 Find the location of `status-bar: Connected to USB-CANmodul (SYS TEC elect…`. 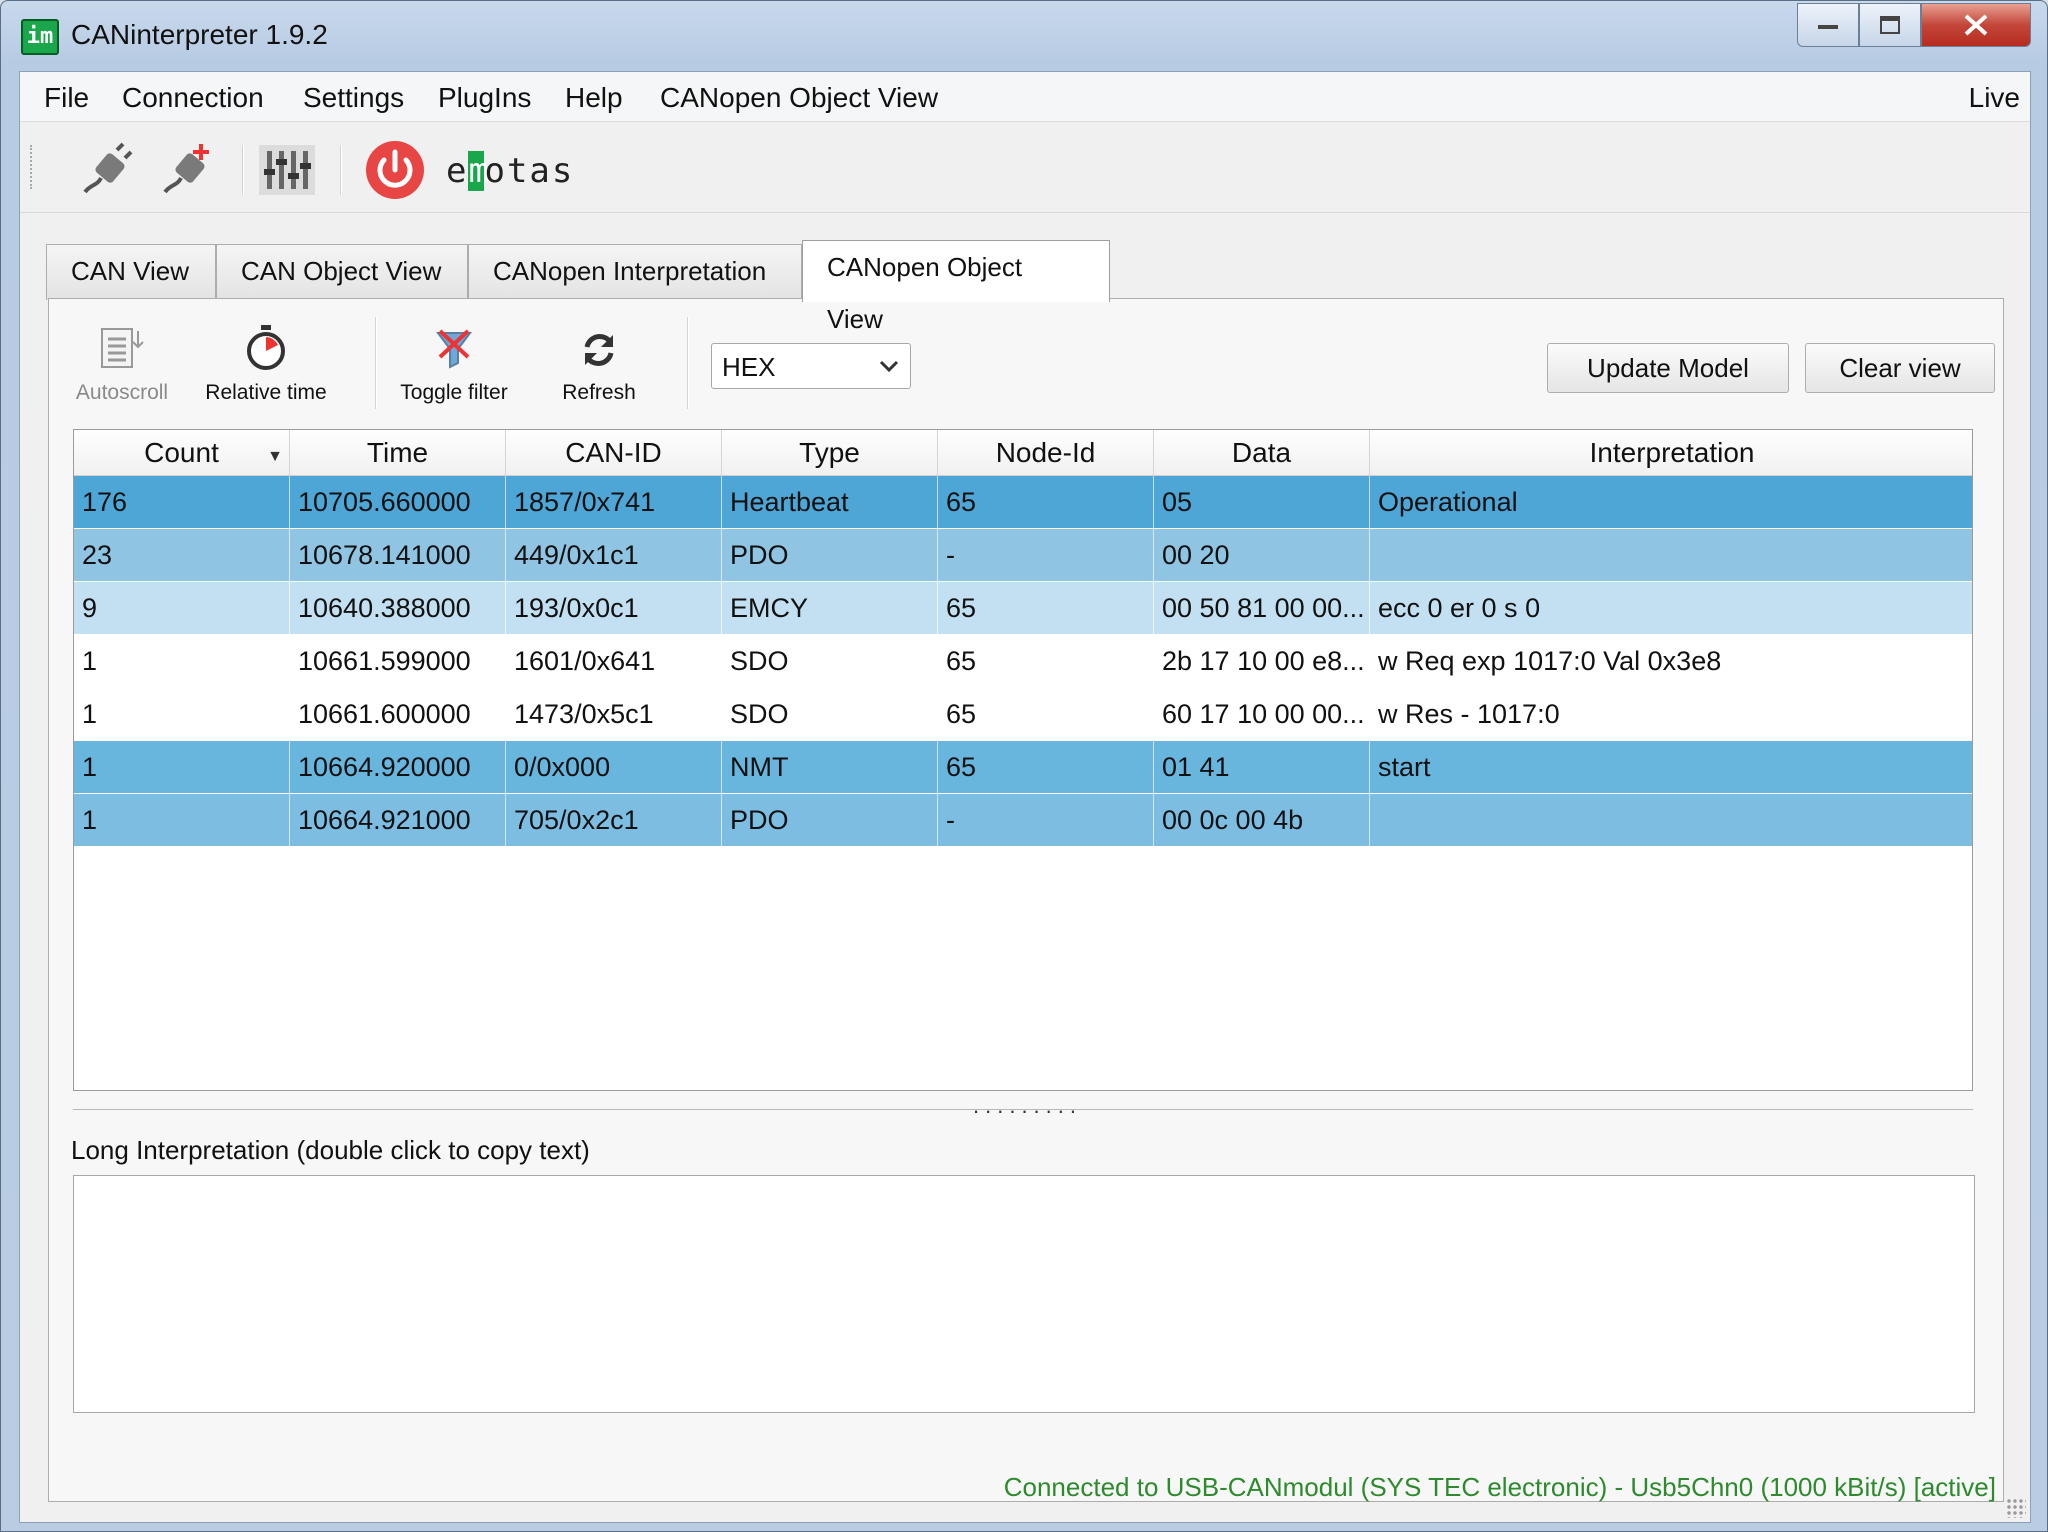

status-bar: Connected to USB-CANmodul (SYS TEC elect… is located at coordinates (1025, 1487).